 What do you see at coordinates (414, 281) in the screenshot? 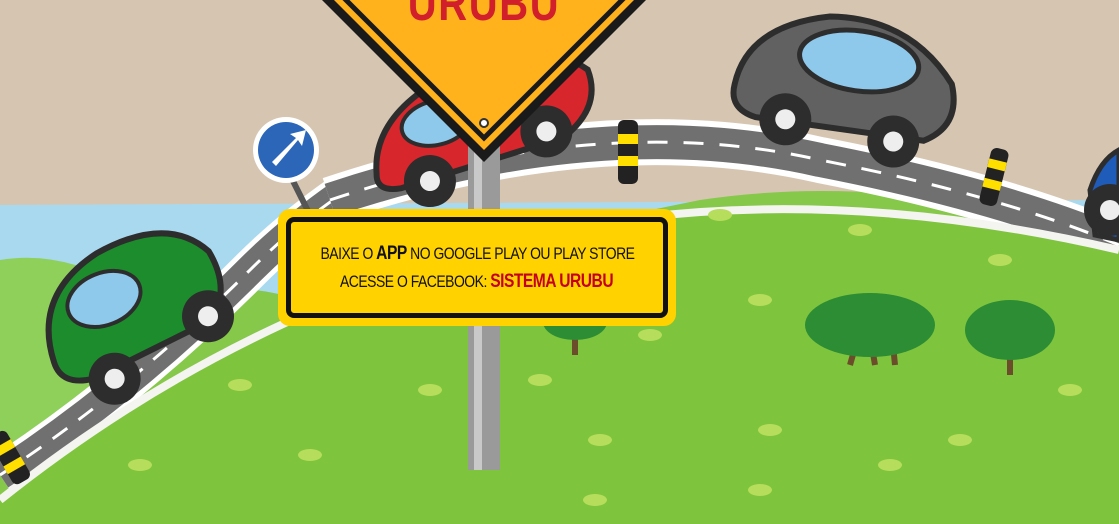
I see `notice-line2-pre: ACESSE O FACEBOOK:` at bounding box center [414, 281].